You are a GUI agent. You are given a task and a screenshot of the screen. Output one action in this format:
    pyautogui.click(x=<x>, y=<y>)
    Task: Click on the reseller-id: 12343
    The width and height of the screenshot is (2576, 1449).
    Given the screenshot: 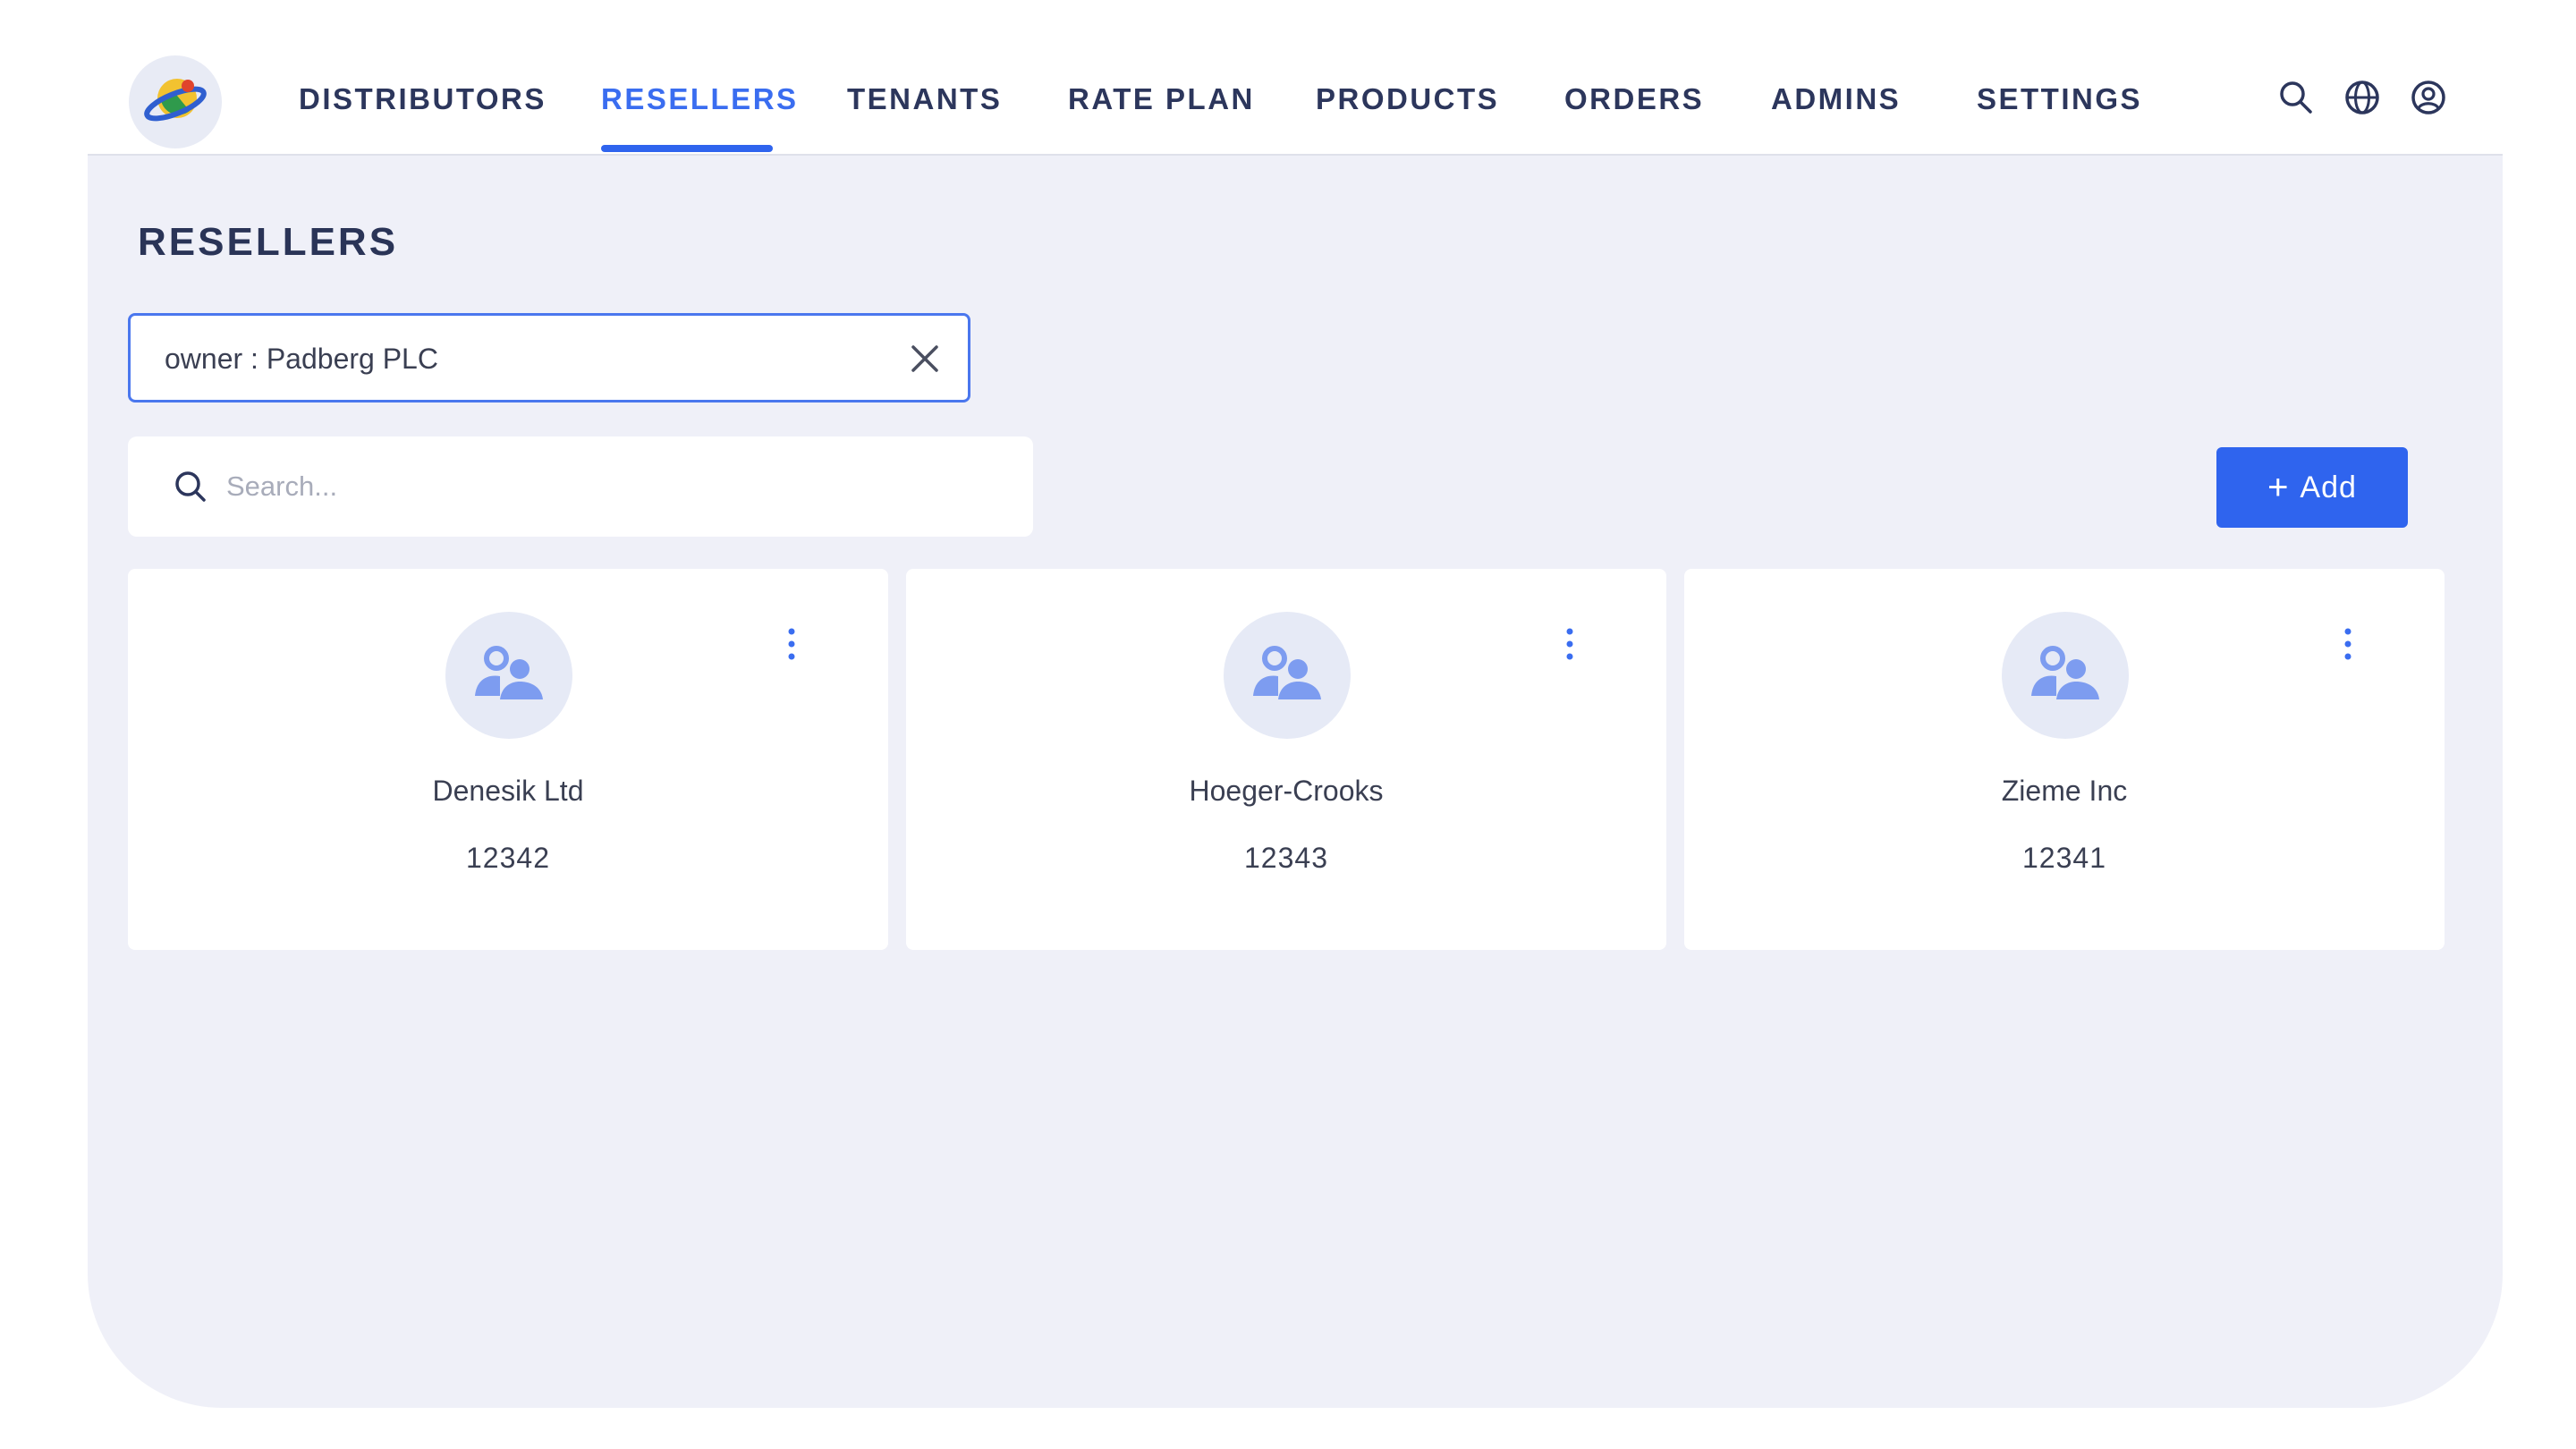 What is the action you would take?
    pyautogui.click(x=1286, y=858)
    